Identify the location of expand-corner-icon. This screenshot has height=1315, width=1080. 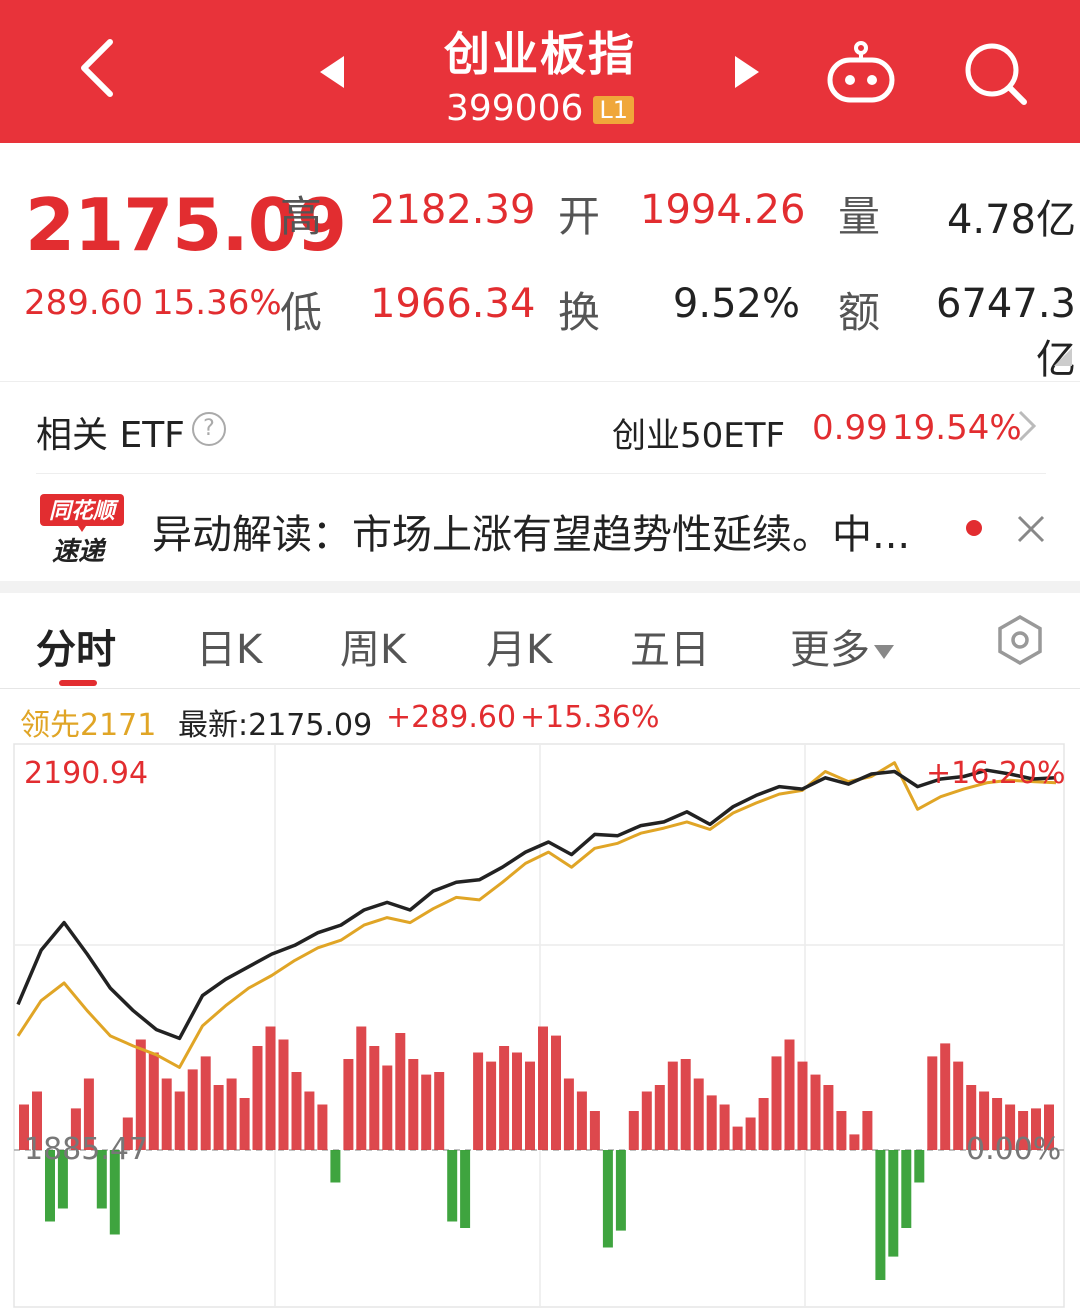
(1063, 357).